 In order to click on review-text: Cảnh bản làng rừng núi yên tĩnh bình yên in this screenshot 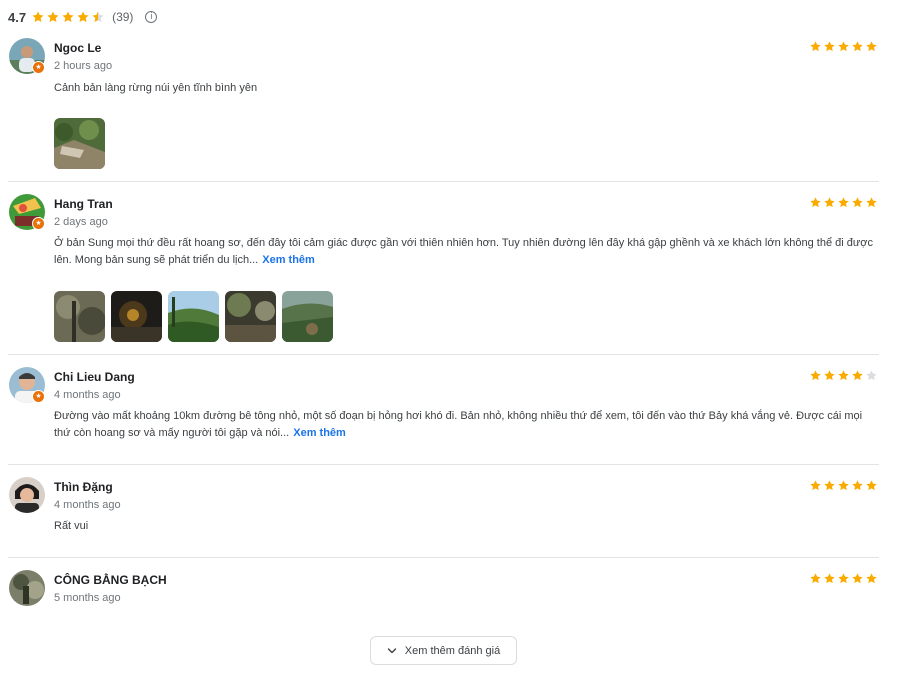, I will do `click(466, 88)`.